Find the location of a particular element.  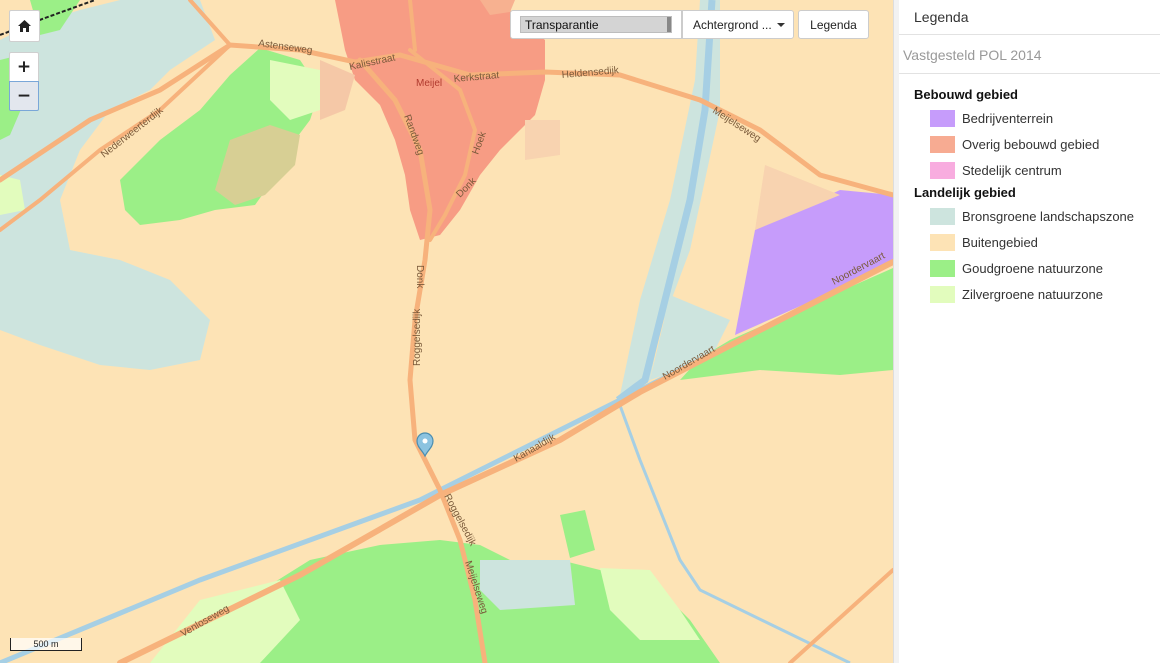

legend-layer-name: Vastgesteld POL 2014 is located at coordinates (1029, 54).